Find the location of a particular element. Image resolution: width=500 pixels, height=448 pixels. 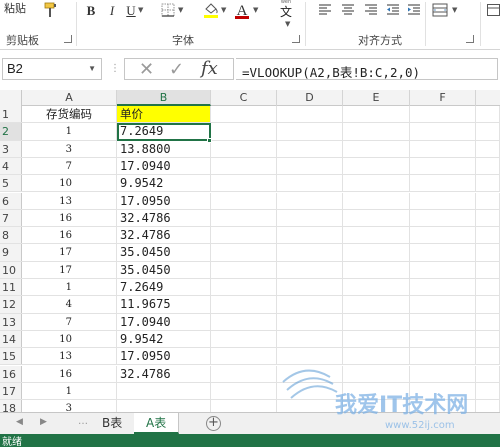

row-header: 3 is located at coordinates (11, 148).